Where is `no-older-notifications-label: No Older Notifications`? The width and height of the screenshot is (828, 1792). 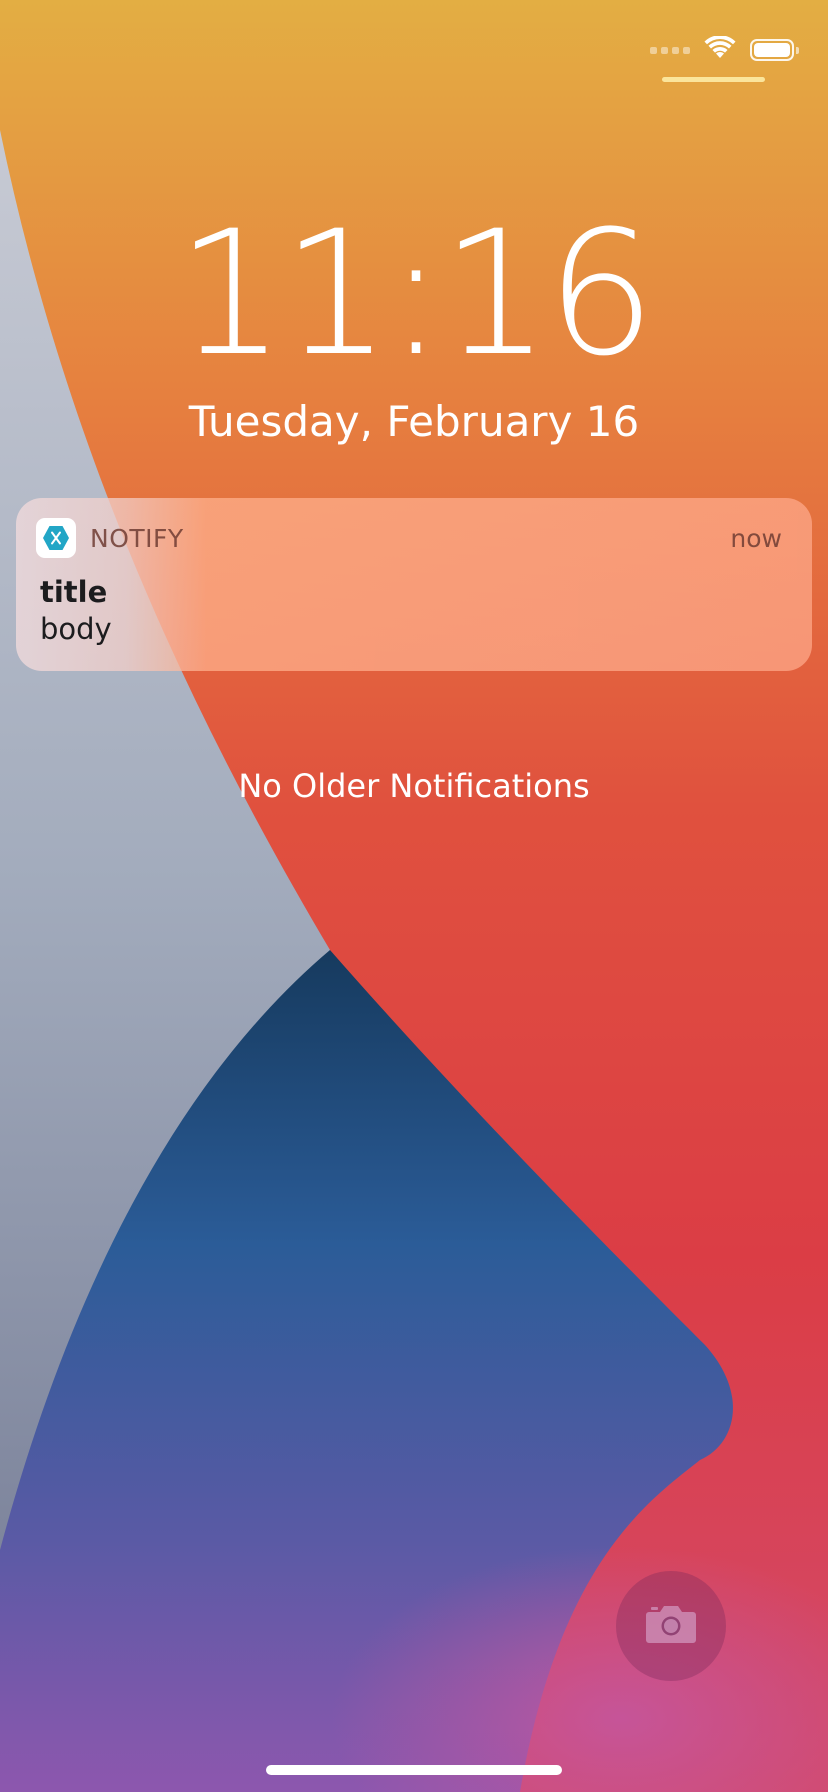
no-older-notifications-label: No Older Notifications is located at coordinates (414, 786).